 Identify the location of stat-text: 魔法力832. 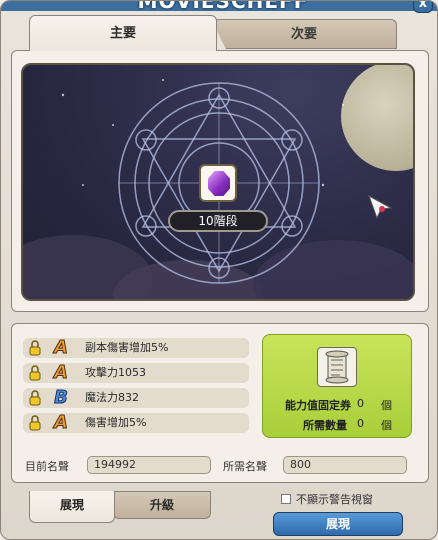
(112, 397).